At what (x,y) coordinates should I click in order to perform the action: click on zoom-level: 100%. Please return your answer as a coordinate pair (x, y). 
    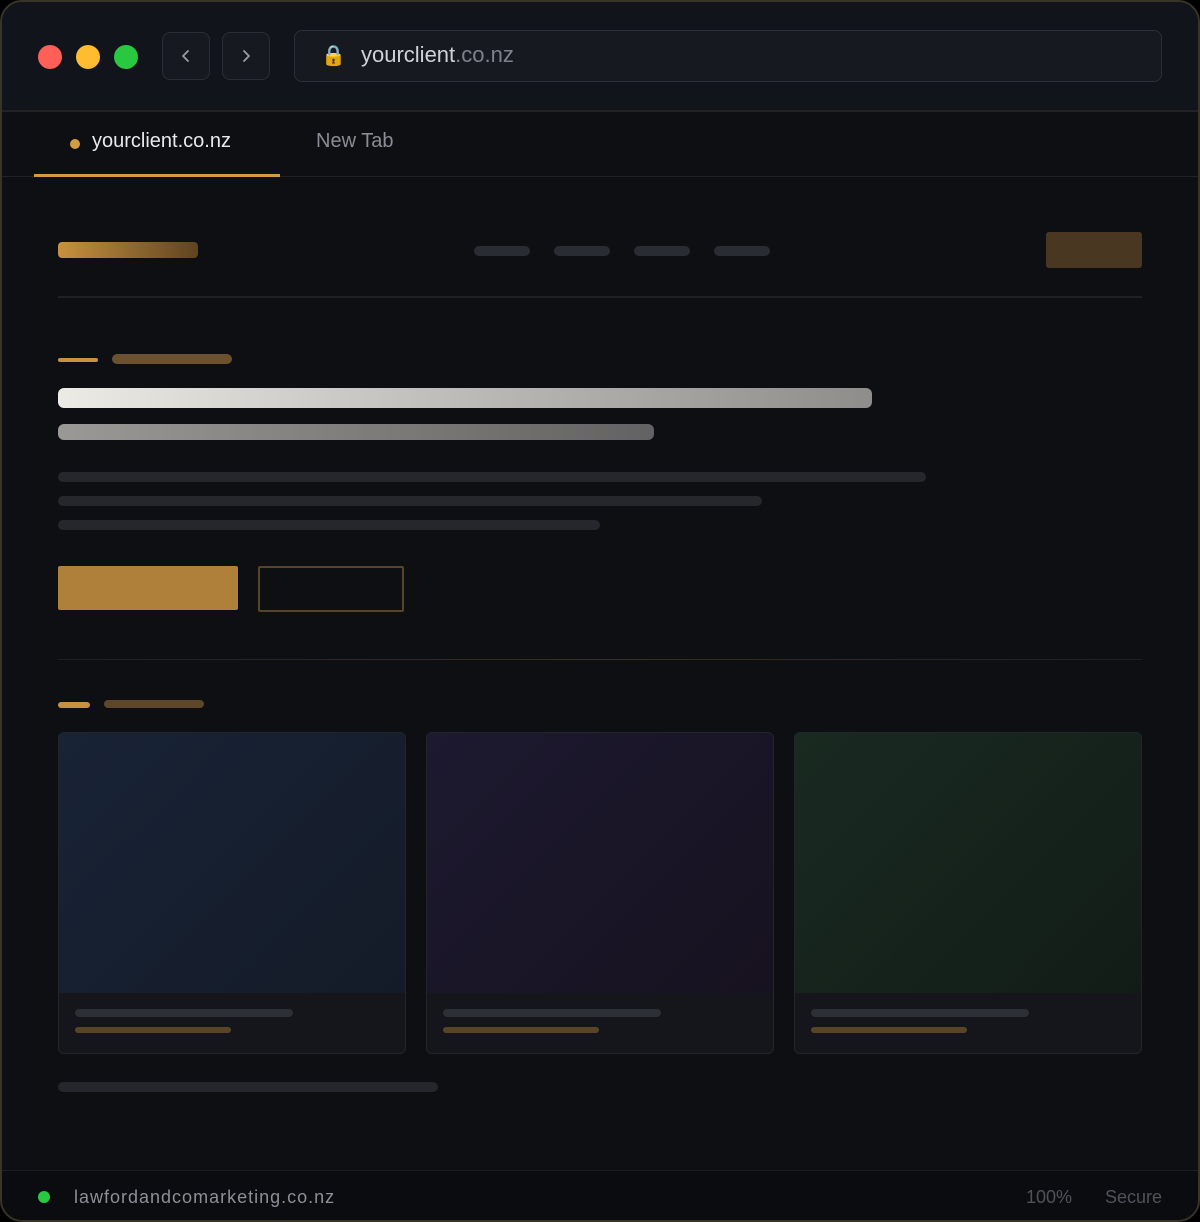
    Looking at the image, I should click on (1049, 1197).